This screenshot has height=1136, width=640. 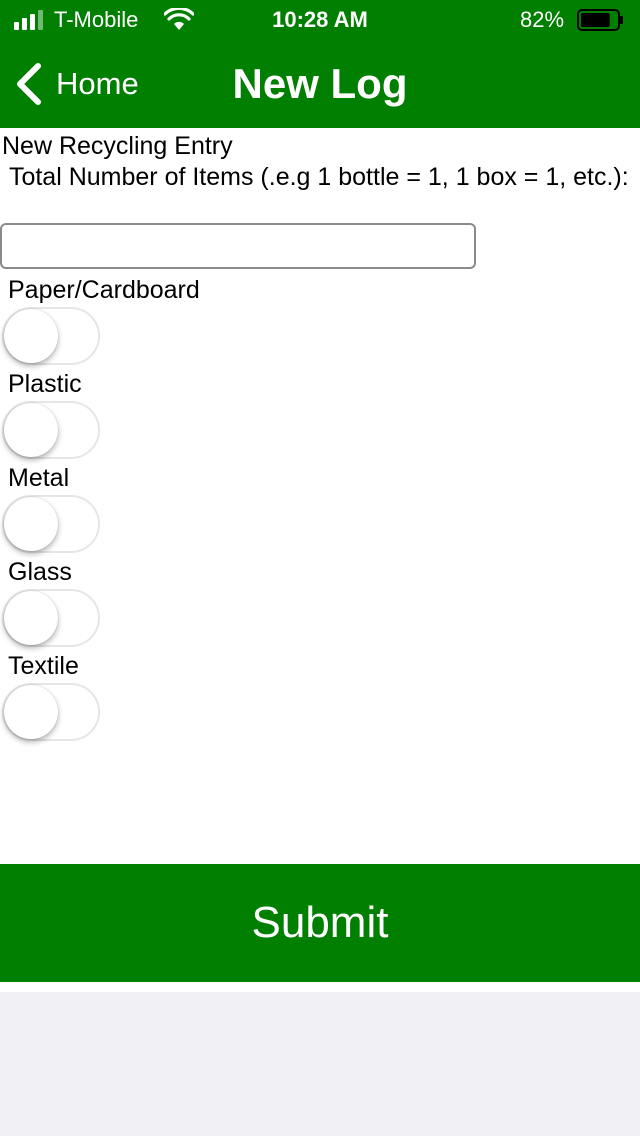 I want to click on toggle-paper-cardboard, so click(x=51, y=336).